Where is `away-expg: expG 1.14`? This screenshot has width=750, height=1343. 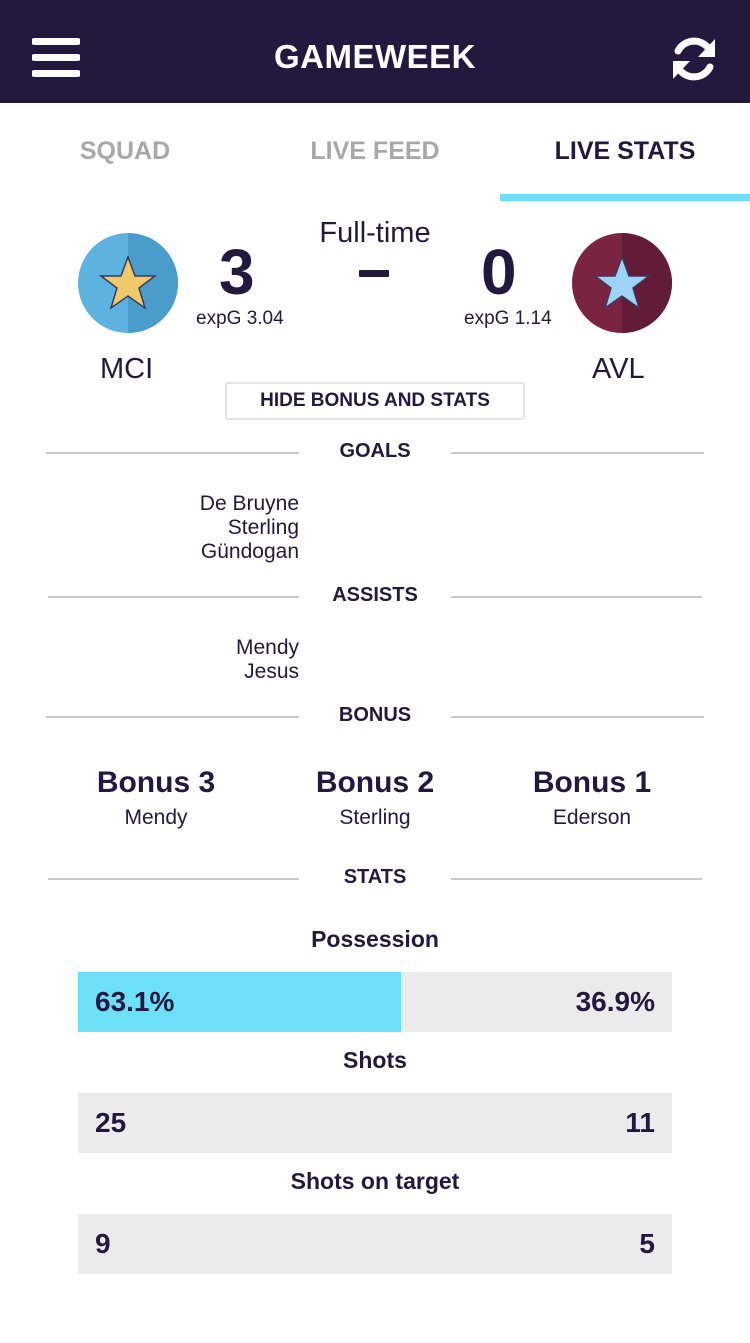 away-expg: expG 1.14 is located at coordinates (508, 318).